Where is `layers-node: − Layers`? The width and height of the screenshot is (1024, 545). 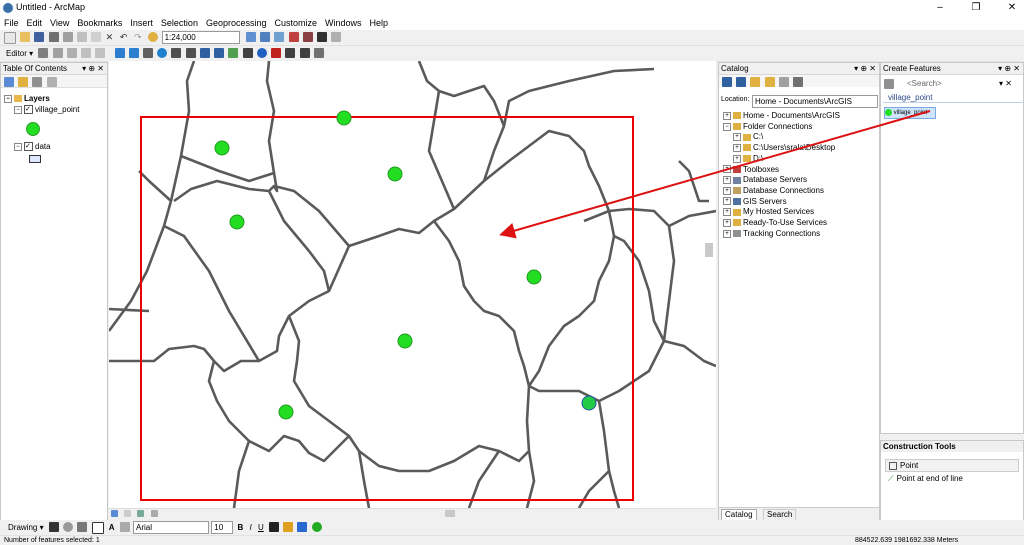
layers-node: − Layers is located at coordinates (27, 99).